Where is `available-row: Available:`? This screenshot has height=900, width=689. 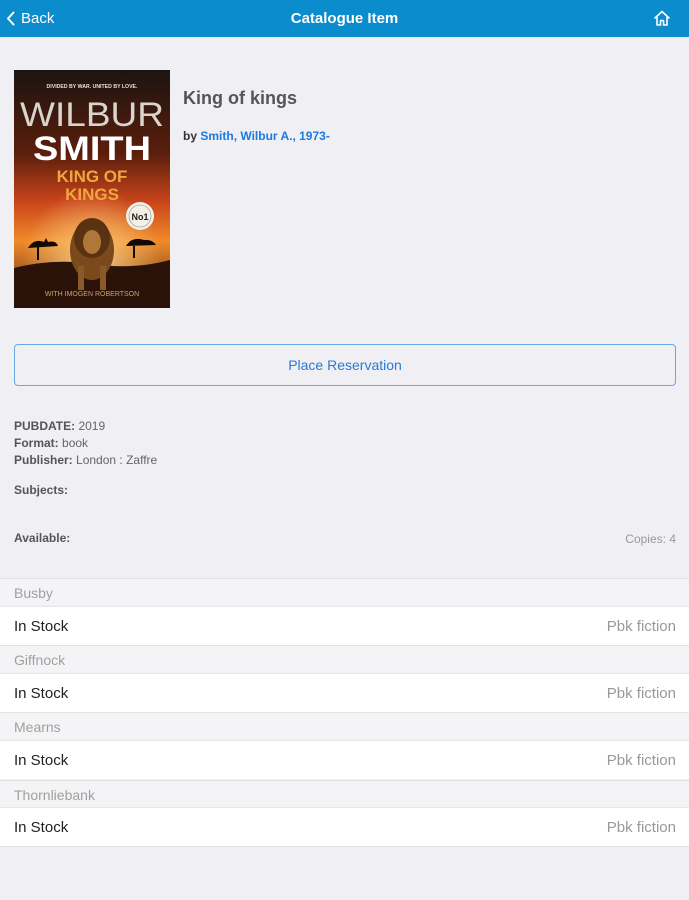 available-row: Available: is located at coordinates (42, 538).